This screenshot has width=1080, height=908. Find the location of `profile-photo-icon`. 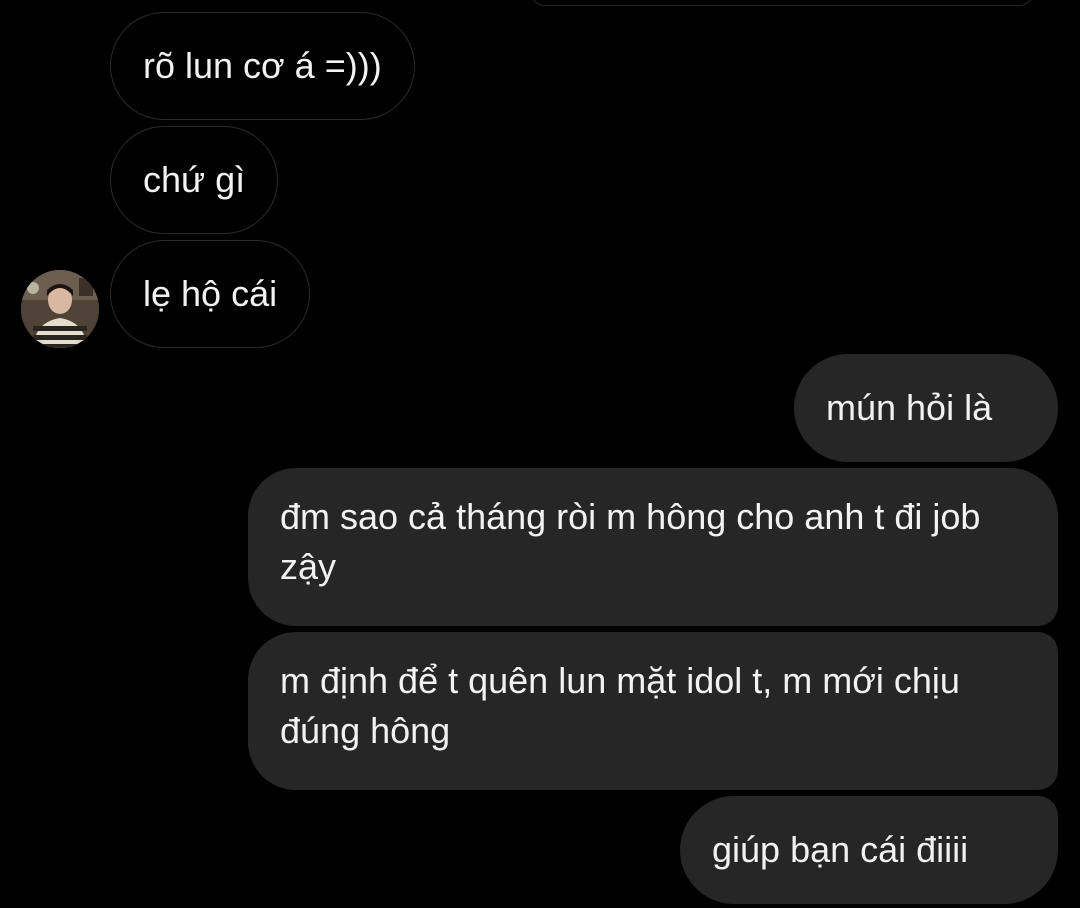

profile-photo-icon is located at coordinates (60, 309).